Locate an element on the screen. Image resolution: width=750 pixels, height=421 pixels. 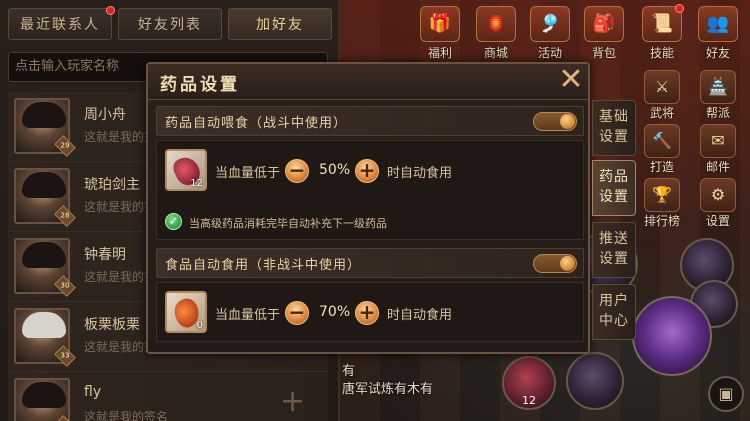
crystal-skill-button is located at coordinates (672, 336).